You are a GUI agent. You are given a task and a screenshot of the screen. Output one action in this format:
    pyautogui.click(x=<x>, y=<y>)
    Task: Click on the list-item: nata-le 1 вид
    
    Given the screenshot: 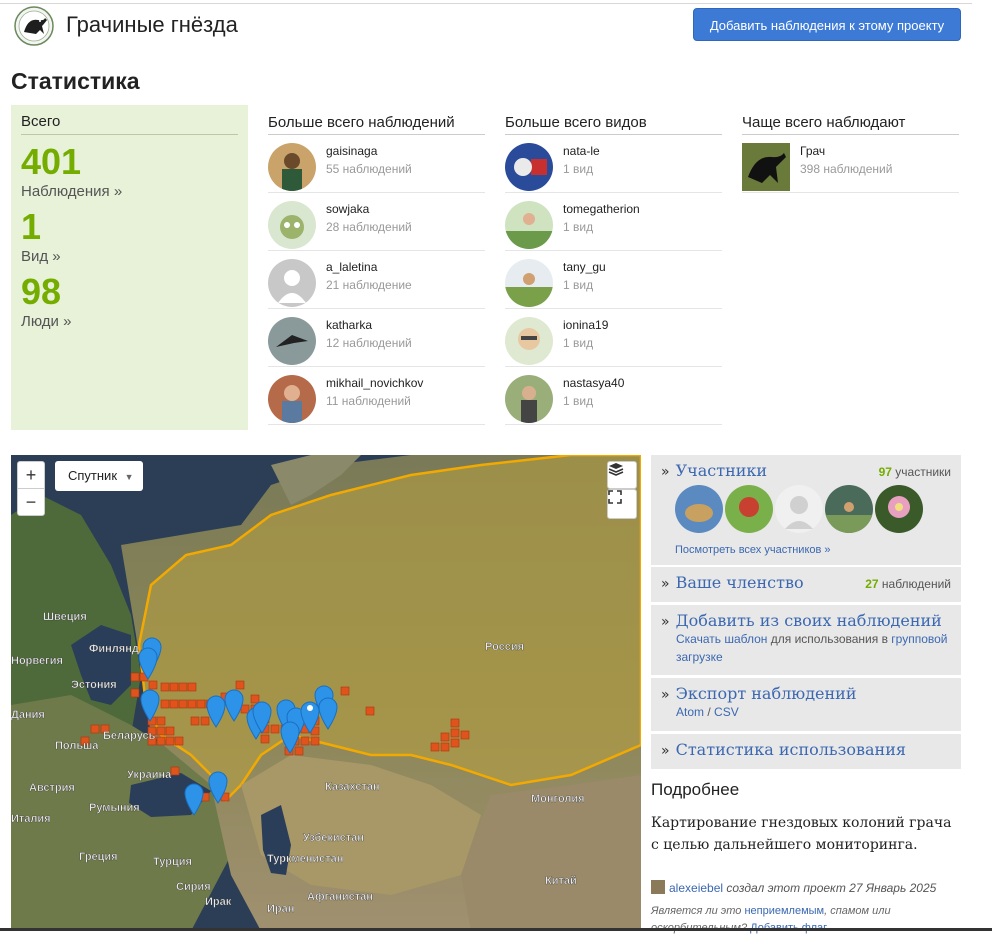 What is the action you would take?
    pyautogui.click(x=613, y=164)
    